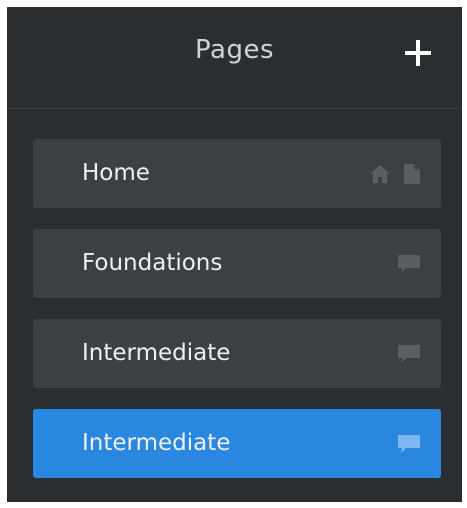 The image size is (467, 508). What do you see at coordinates (116, 173) in the screenshot?
I see `page-item-label: Home` at bounding box center [116, 173].